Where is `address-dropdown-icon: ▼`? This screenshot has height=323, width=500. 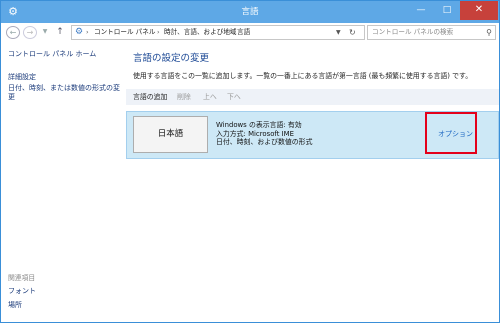 address-dropdown-icon: ▼ is located at coordinates (338, 32).